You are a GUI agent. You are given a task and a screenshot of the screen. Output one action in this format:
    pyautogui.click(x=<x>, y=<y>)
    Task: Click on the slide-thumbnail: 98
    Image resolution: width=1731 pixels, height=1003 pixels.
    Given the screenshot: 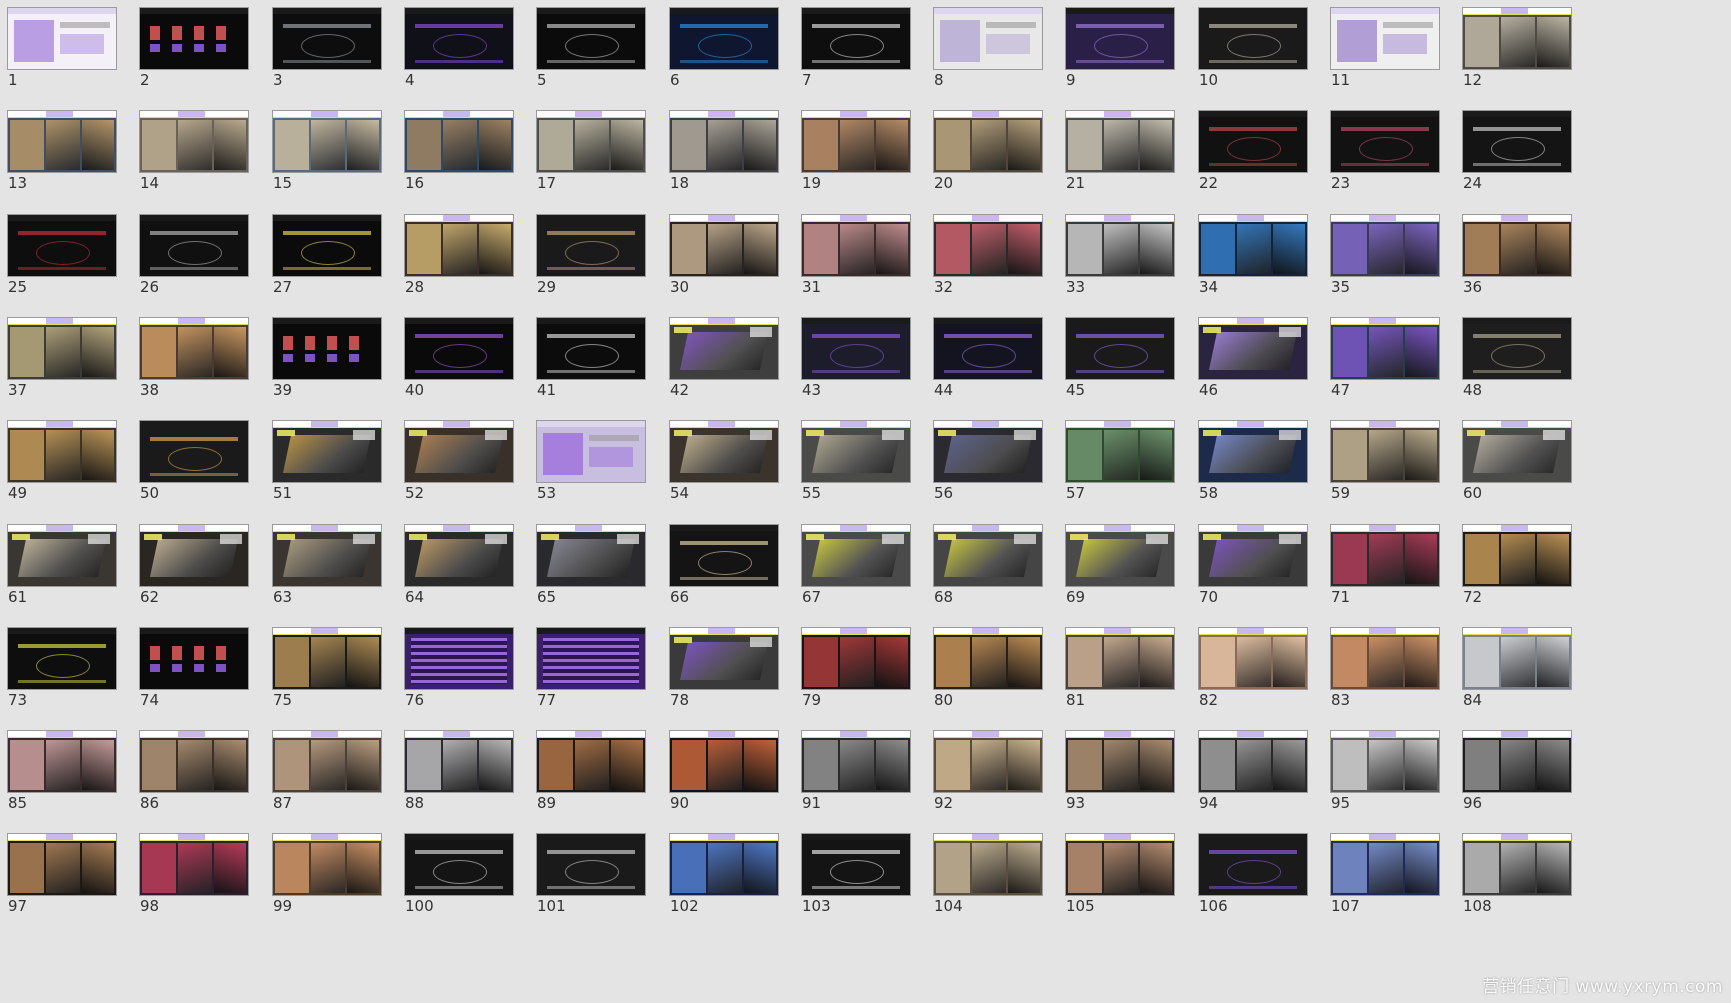 What is the action you would take?
    pyautogui.click(x=195, y=876)
    